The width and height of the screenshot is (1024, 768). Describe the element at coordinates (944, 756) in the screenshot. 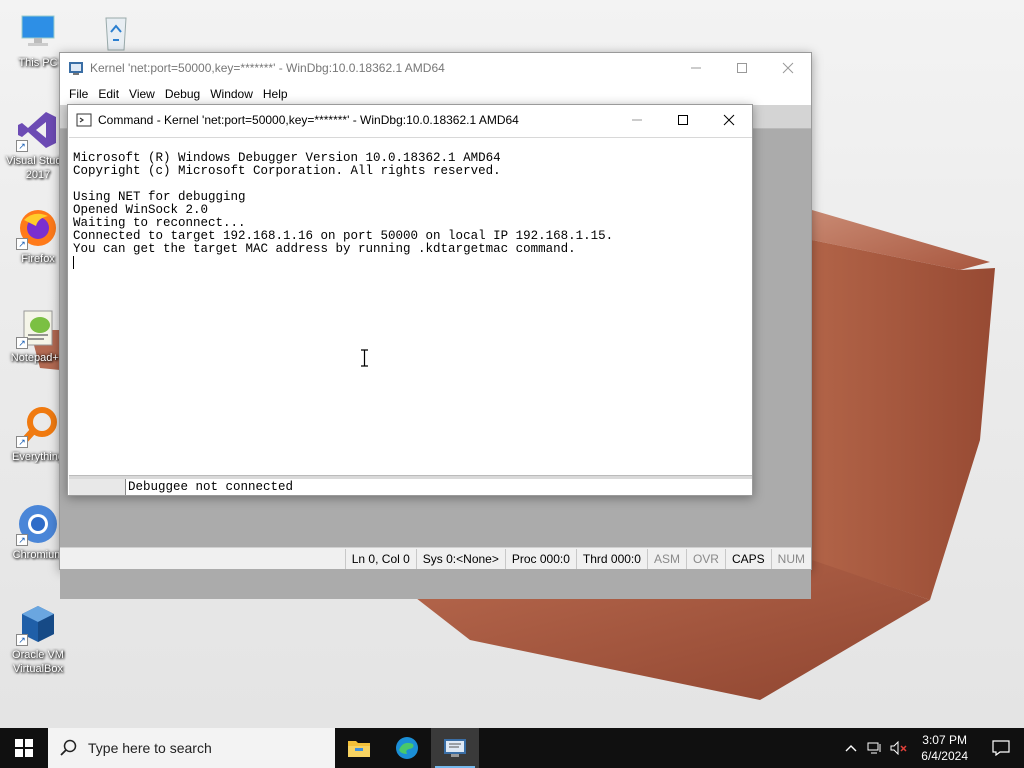

I see `clock-date: 6/4/2024` at that location.